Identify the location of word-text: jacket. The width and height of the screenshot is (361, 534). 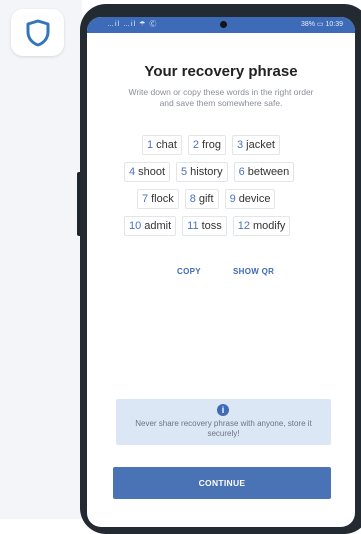
(260, 145).